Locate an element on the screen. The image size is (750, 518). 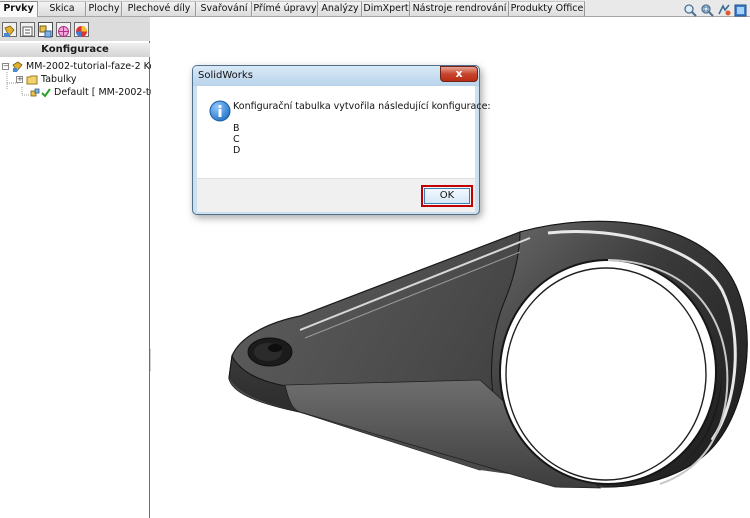
property-manager-tab is located at coordinates (27, 29).